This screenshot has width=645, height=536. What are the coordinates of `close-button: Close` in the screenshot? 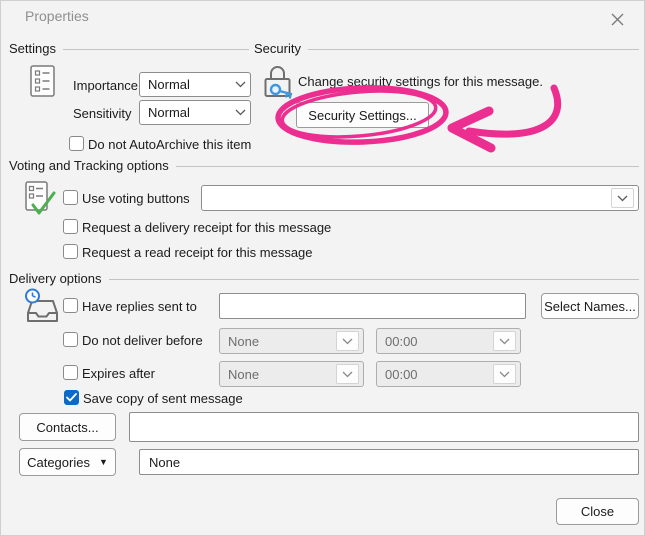 It's located at (597, 511).